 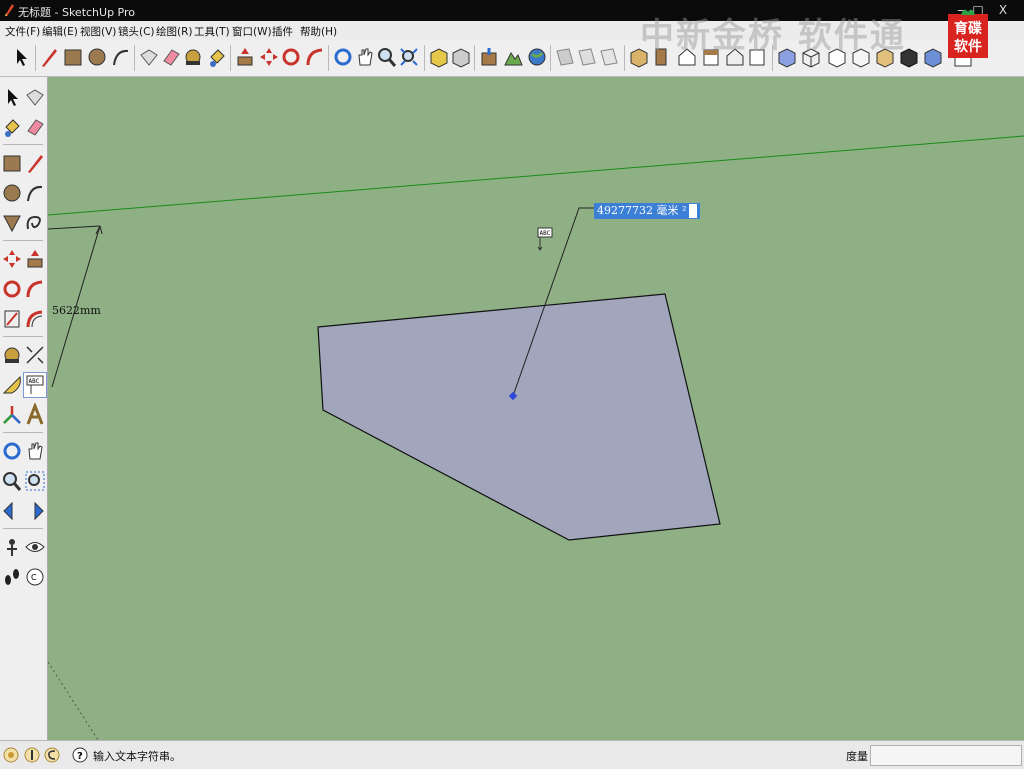 I want to click on menu-plugins: 插件, so click(x=282, y=31).